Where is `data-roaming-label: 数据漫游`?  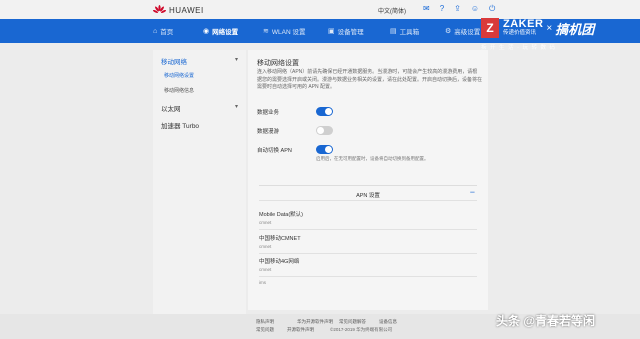
data-roaming-label: 数据漫游 is located at coordinates (268, 132).